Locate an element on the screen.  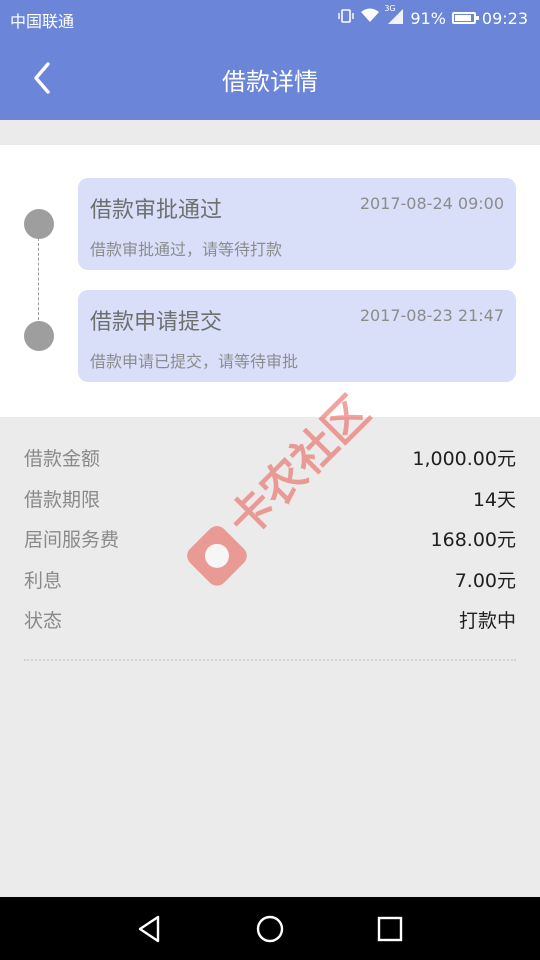
detail-row-term: 借款期限 14天 is located at coordinates (270, 501).